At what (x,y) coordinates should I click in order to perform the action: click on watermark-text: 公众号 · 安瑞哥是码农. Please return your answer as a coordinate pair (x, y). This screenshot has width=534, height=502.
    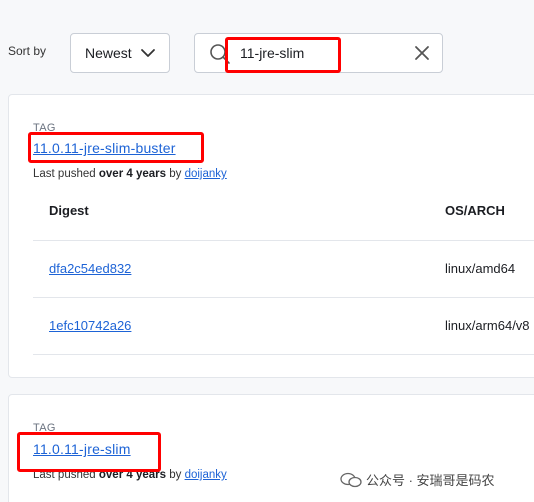
    Looking at the image, I should click on (430, 480).